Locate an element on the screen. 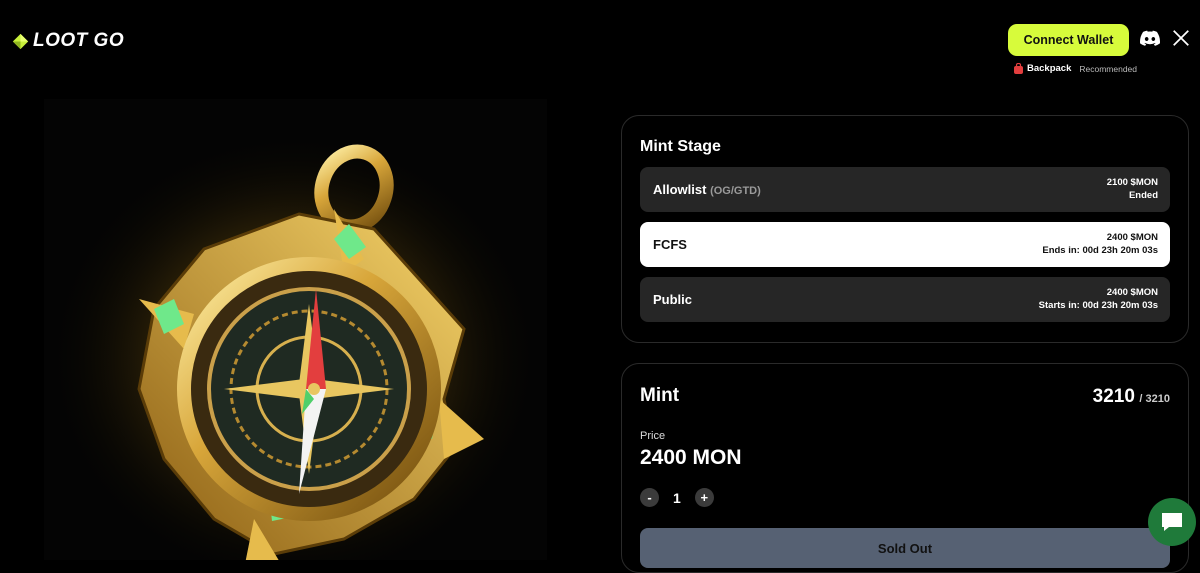  chat-widget-button is located at coordinates (1172, 522).